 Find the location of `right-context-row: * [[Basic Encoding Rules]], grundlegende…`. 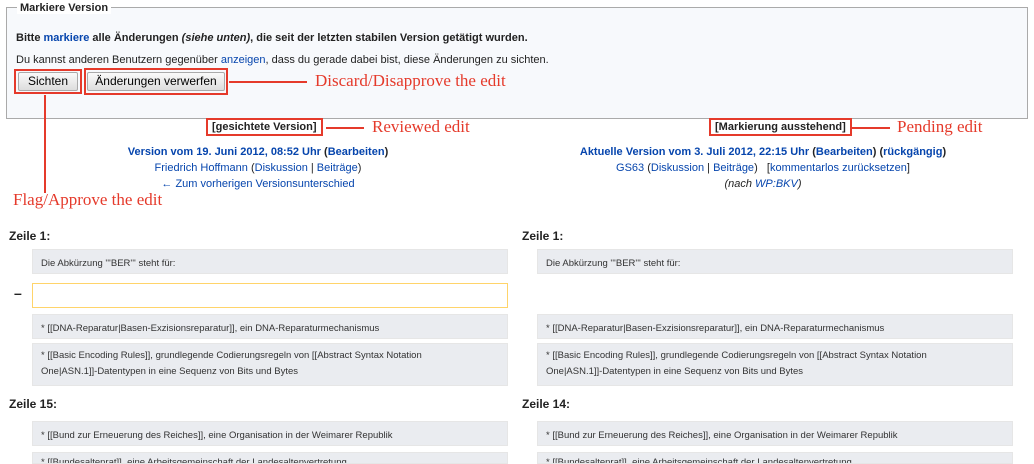

right-context-row: * [[Basic Encoding Rules]], grundlegende… is located at coordinates (775, 364).